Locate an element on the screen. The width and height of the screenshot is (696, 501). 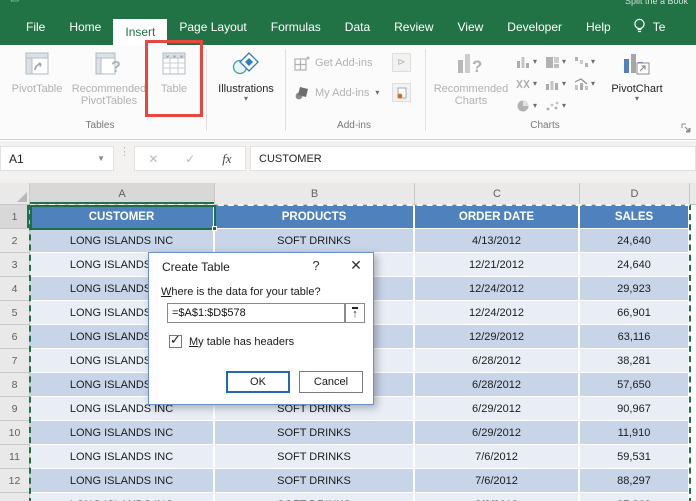
row-header: 13 is located at coordinates (15, 497).